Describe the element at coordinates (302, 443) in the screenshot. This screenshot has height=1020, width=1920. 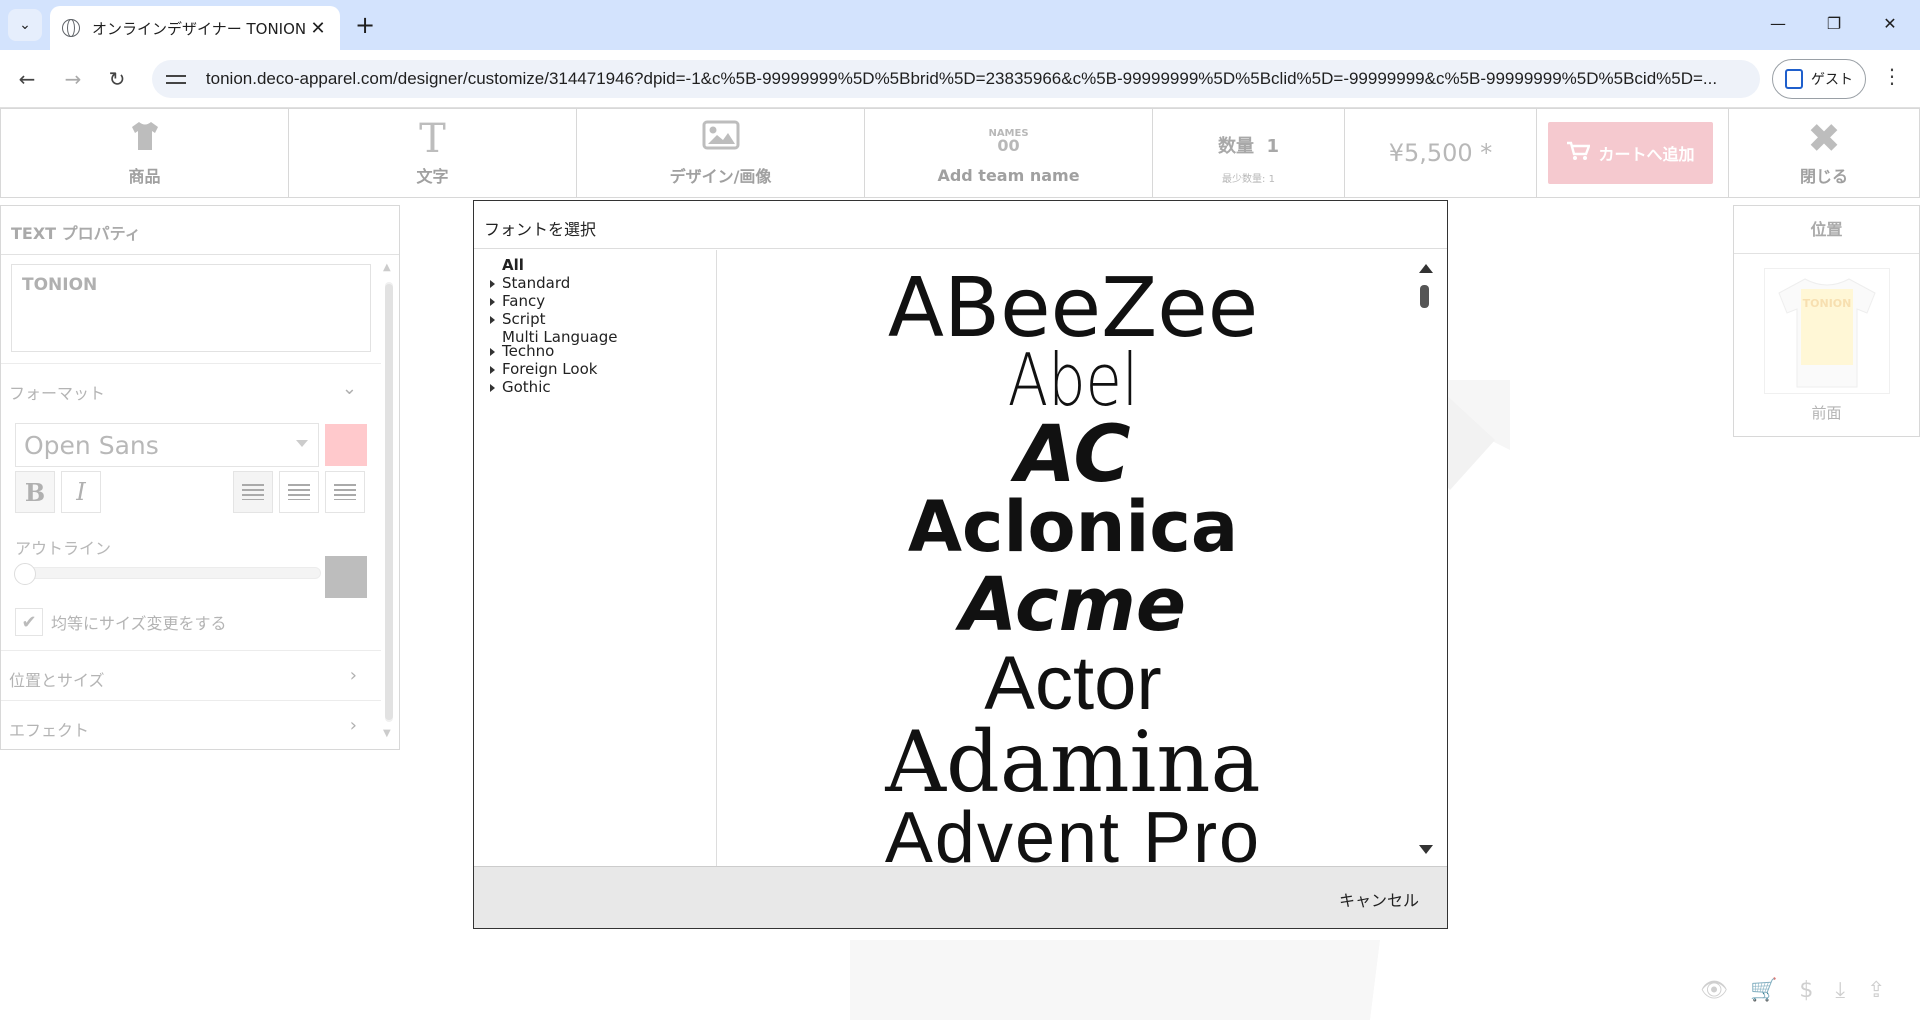
I see `caret-down-icon` at that location.